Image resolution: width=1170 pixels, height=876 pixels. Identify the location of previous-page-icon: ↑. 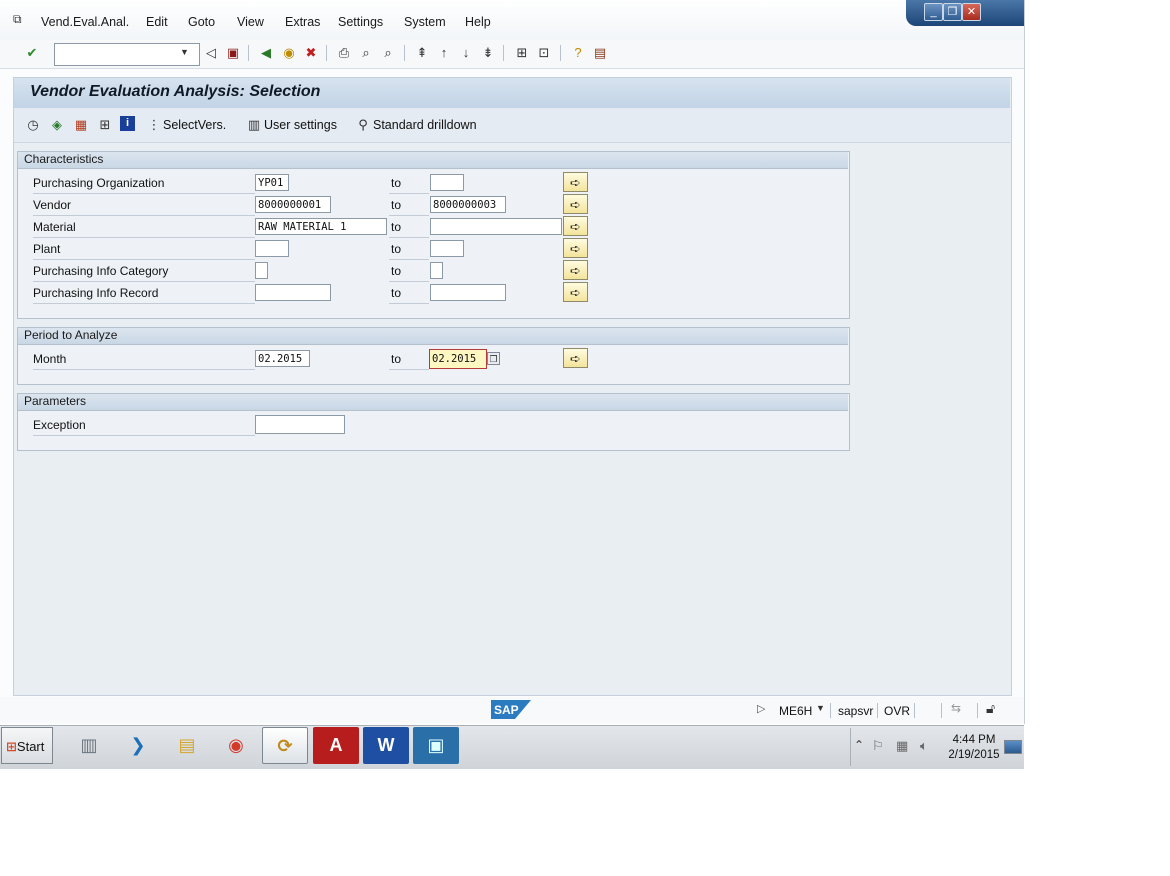
(444, 53).